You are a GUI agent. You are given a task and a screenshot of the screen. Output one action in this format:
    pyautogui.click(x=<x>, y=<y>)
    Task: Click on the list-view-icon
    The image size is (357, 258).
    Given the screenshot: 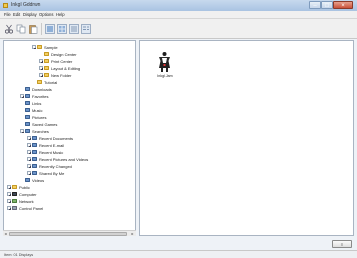 What is the action you would take?
    pyautogui.click(x=74, y=29)
    